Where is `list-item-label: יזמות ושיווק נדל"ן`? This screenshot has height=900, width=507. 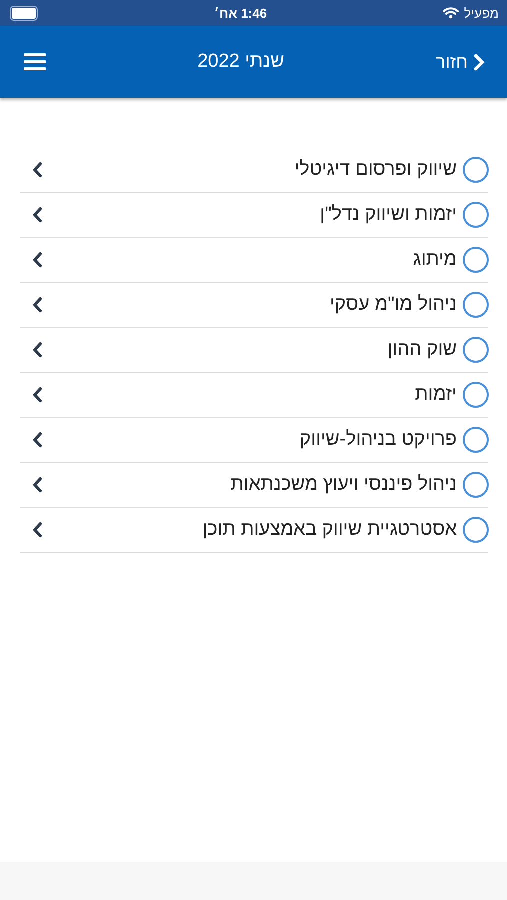 list-item-label: יזמות ושיווק נדל"ן is located at coordinates (250, 215).